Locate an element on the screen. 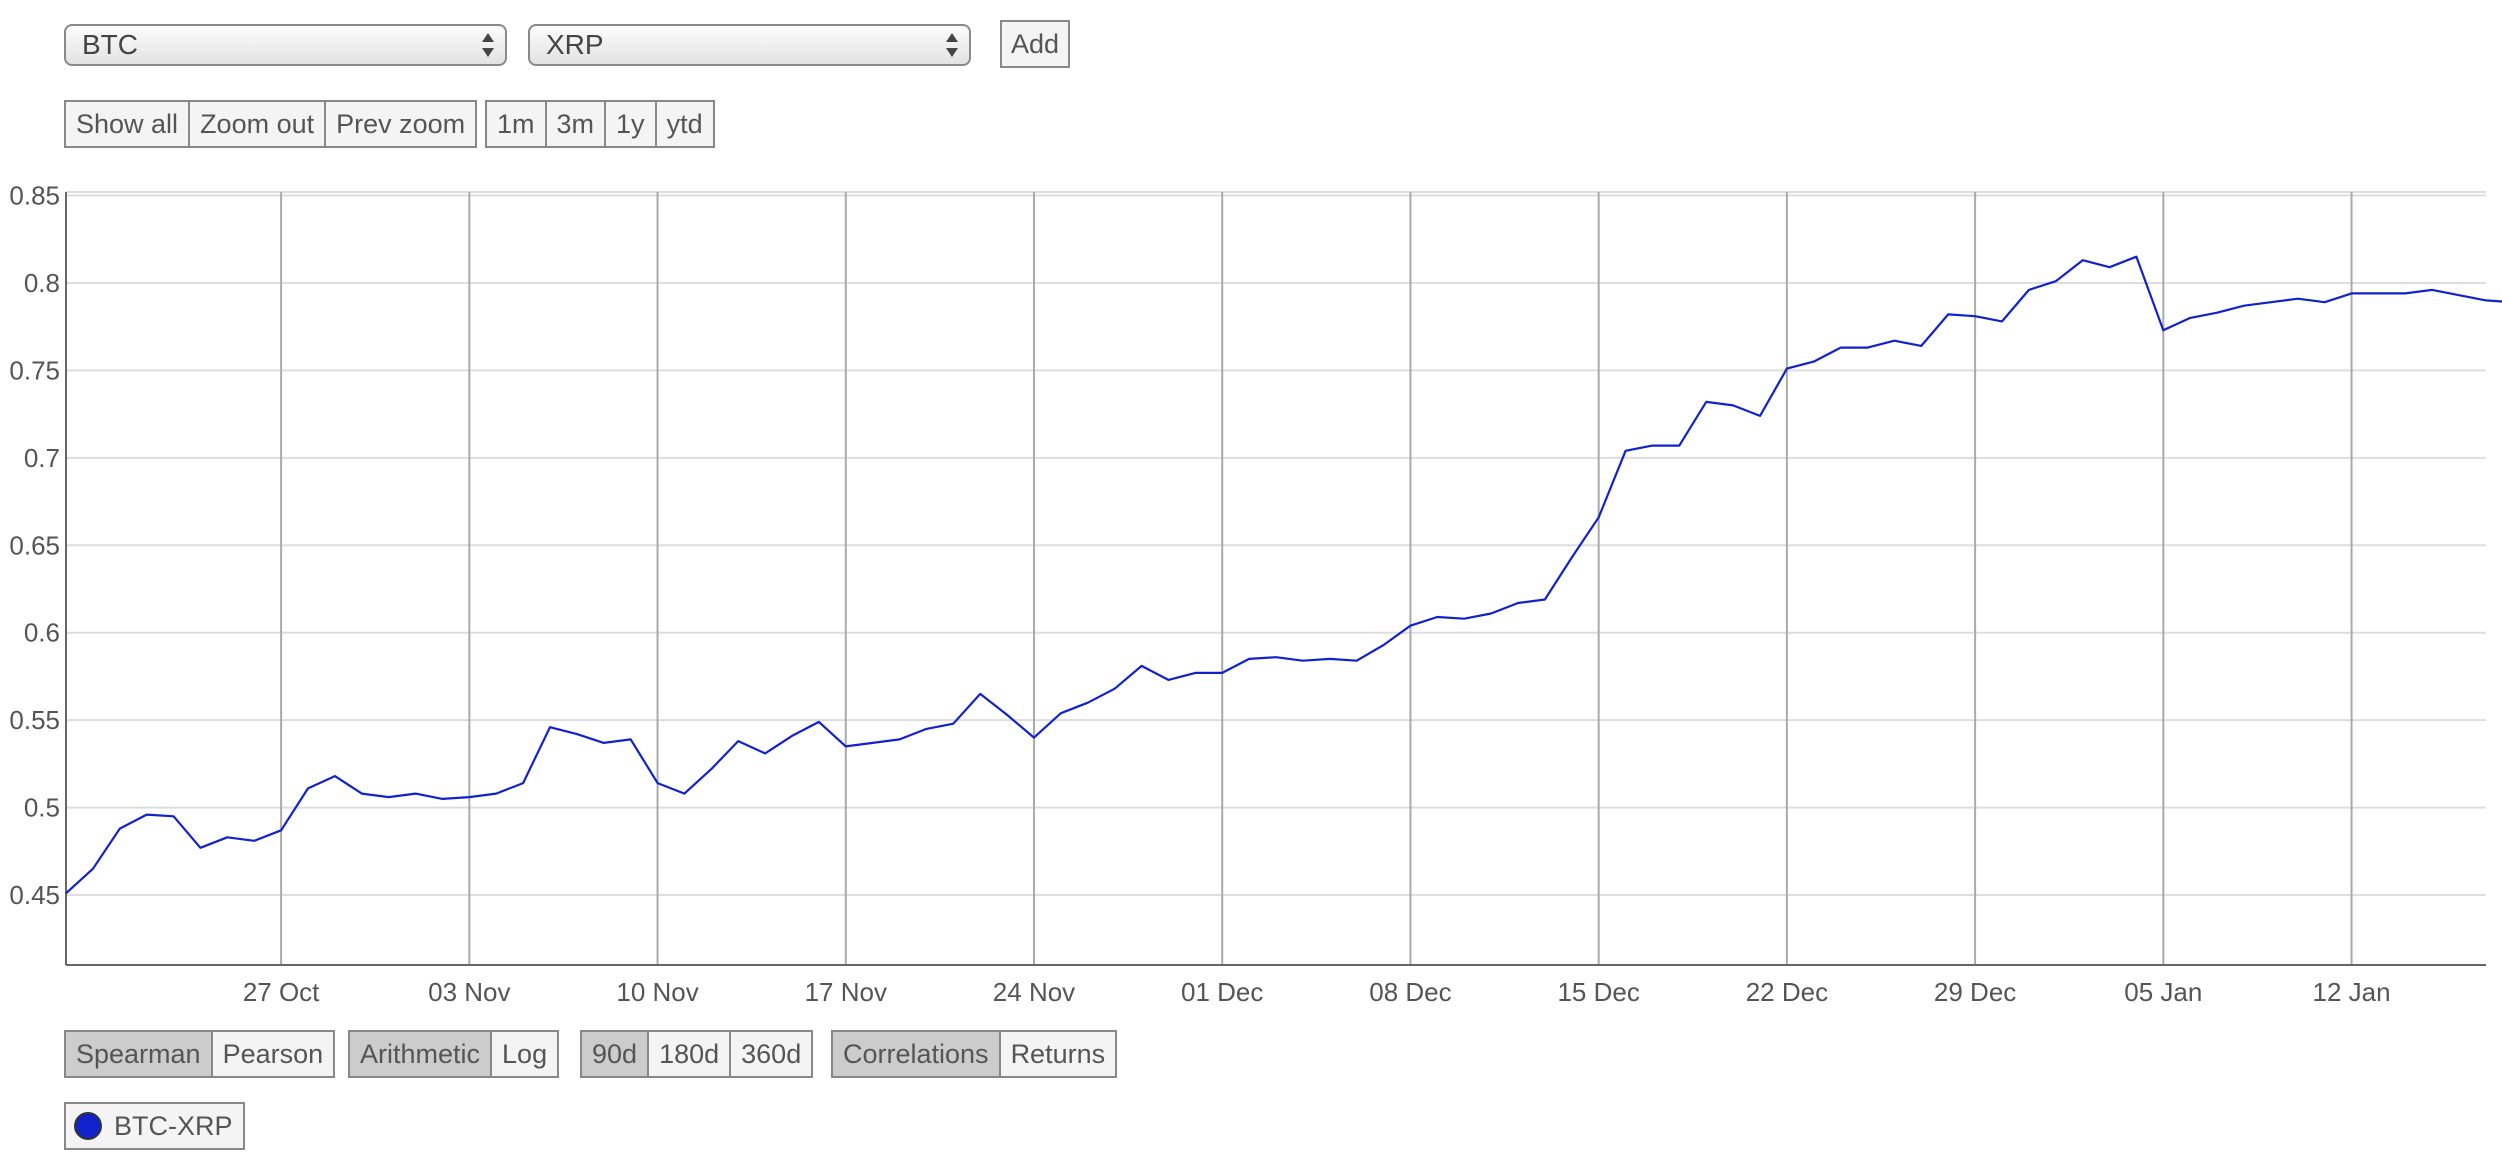 The image size is (2502, 1158). y-tick-label: 0.45 is located at coordinates (34, 895).